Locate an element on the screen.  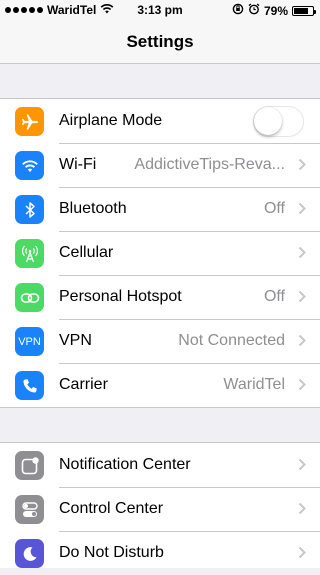
cellular-row: Cellular is located at coordinates (160, 253).